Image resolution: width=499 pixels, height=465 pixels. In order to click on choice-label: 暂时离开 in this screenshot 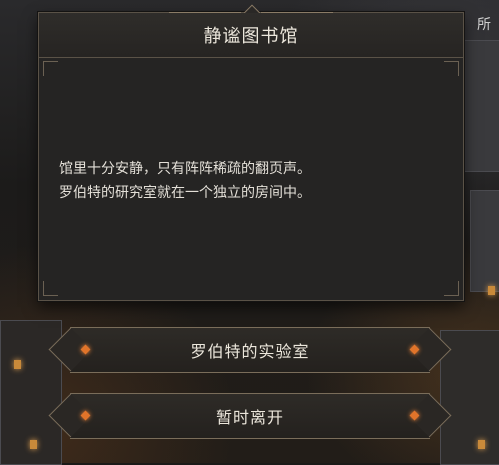, I will do `click(249, 417)`.